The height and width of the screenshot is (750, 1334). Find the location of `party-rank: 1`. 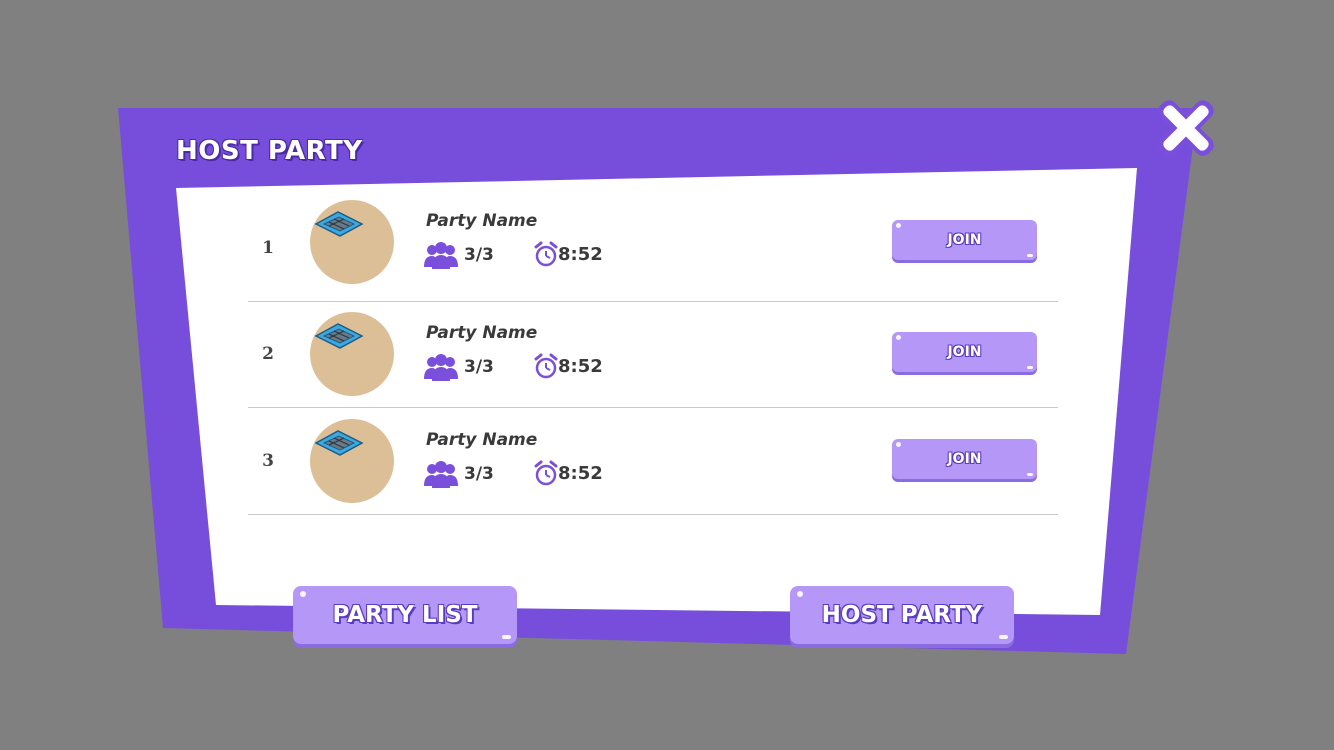

party-rank: 1 is located at coordinates (268, 248).